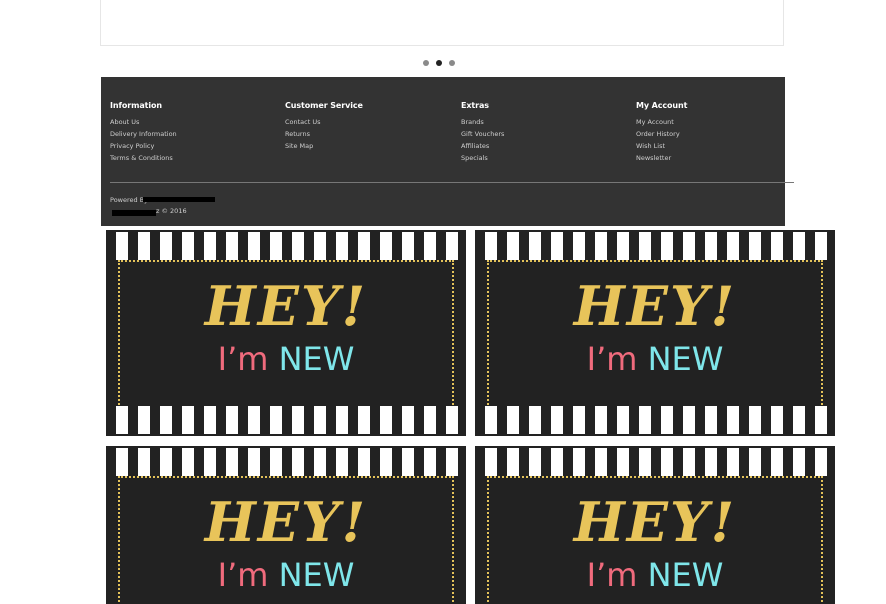 The width and height of the screenshot is (886, 604). Describe the element at coordinates (442, 23) in the screenshot. I see `carousel-panel` at that location.